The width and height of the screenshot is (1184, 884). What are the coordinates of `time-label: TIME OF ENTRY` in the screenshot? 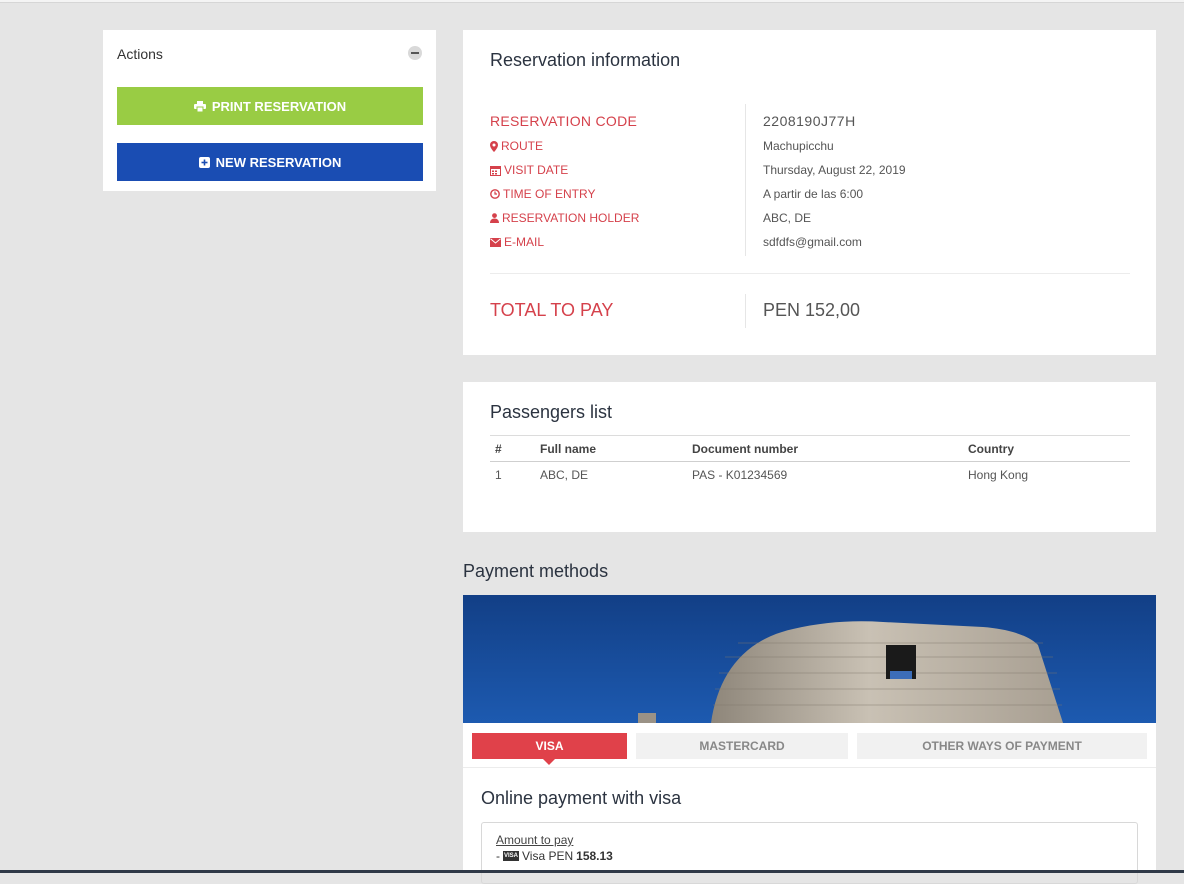 It's located at (549, 194).